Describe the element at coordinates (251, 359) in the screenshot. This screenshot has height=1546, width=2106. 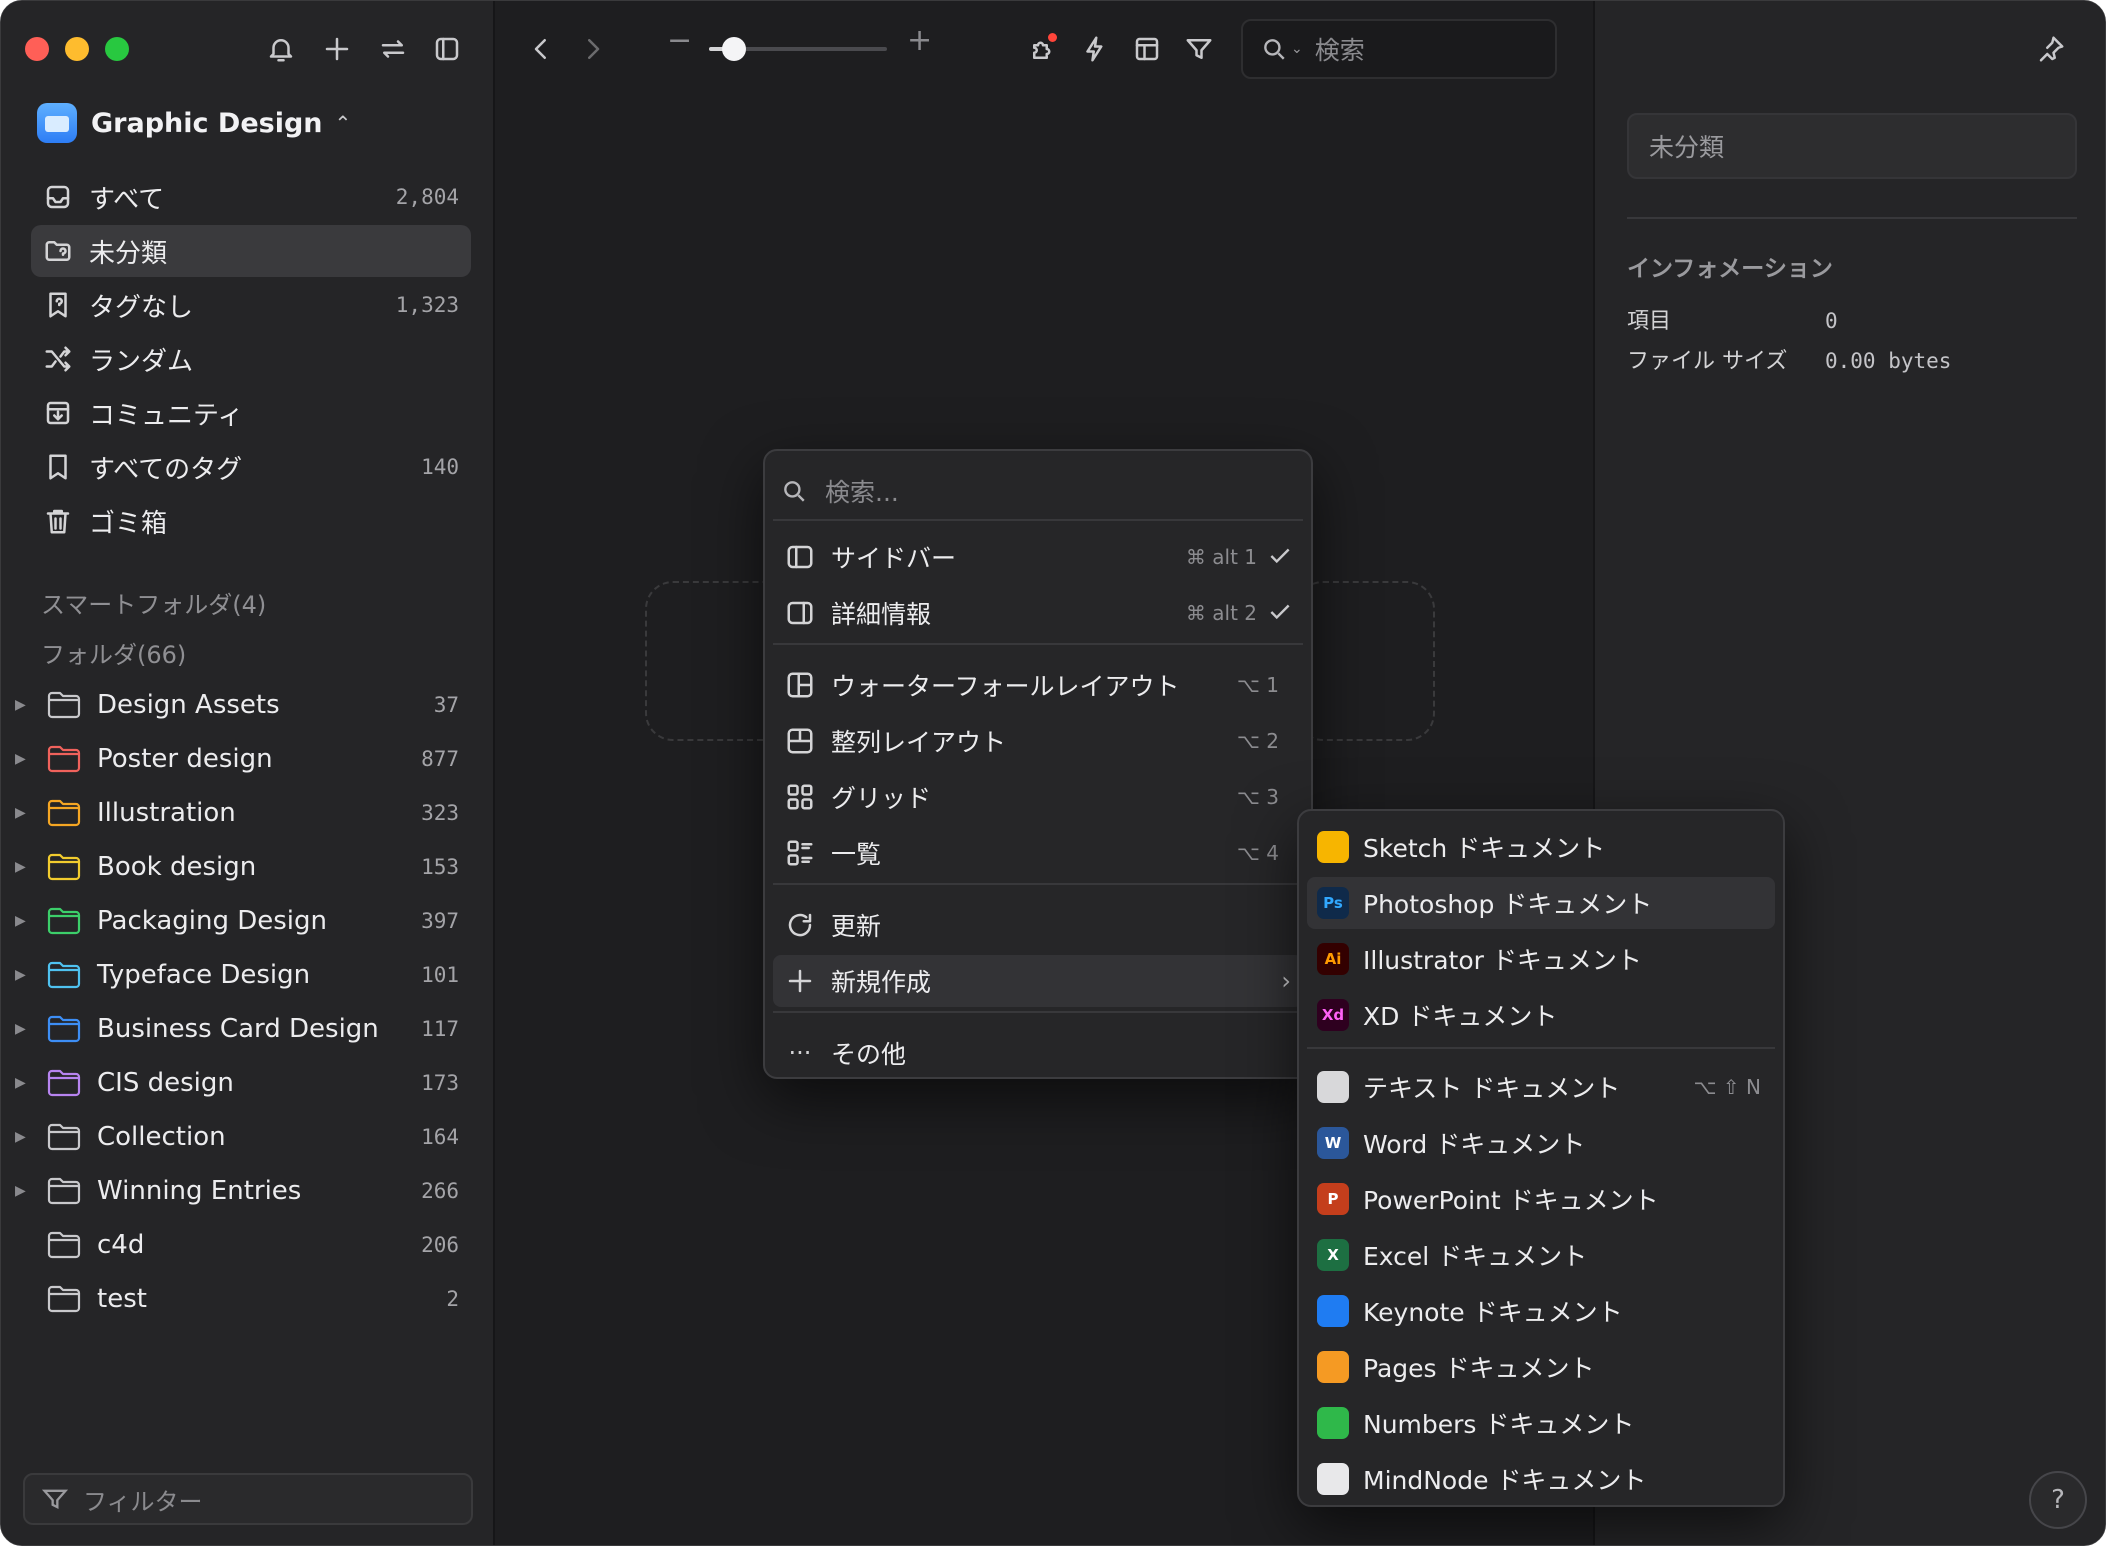
I see `nav-item: ランダム` at that location.